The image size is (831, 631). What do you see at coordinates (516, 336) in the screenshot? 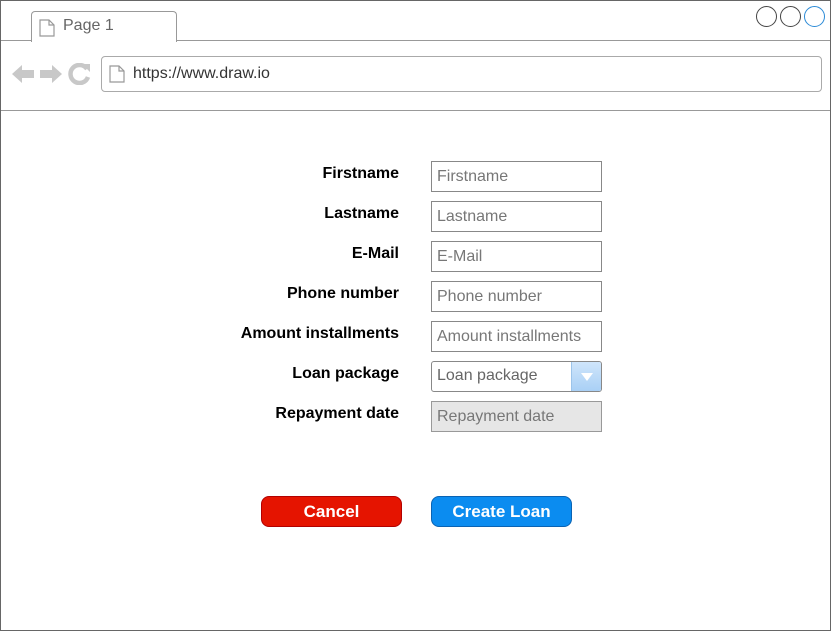
I see `amount-installments-input` at bounding box center [516, 336].